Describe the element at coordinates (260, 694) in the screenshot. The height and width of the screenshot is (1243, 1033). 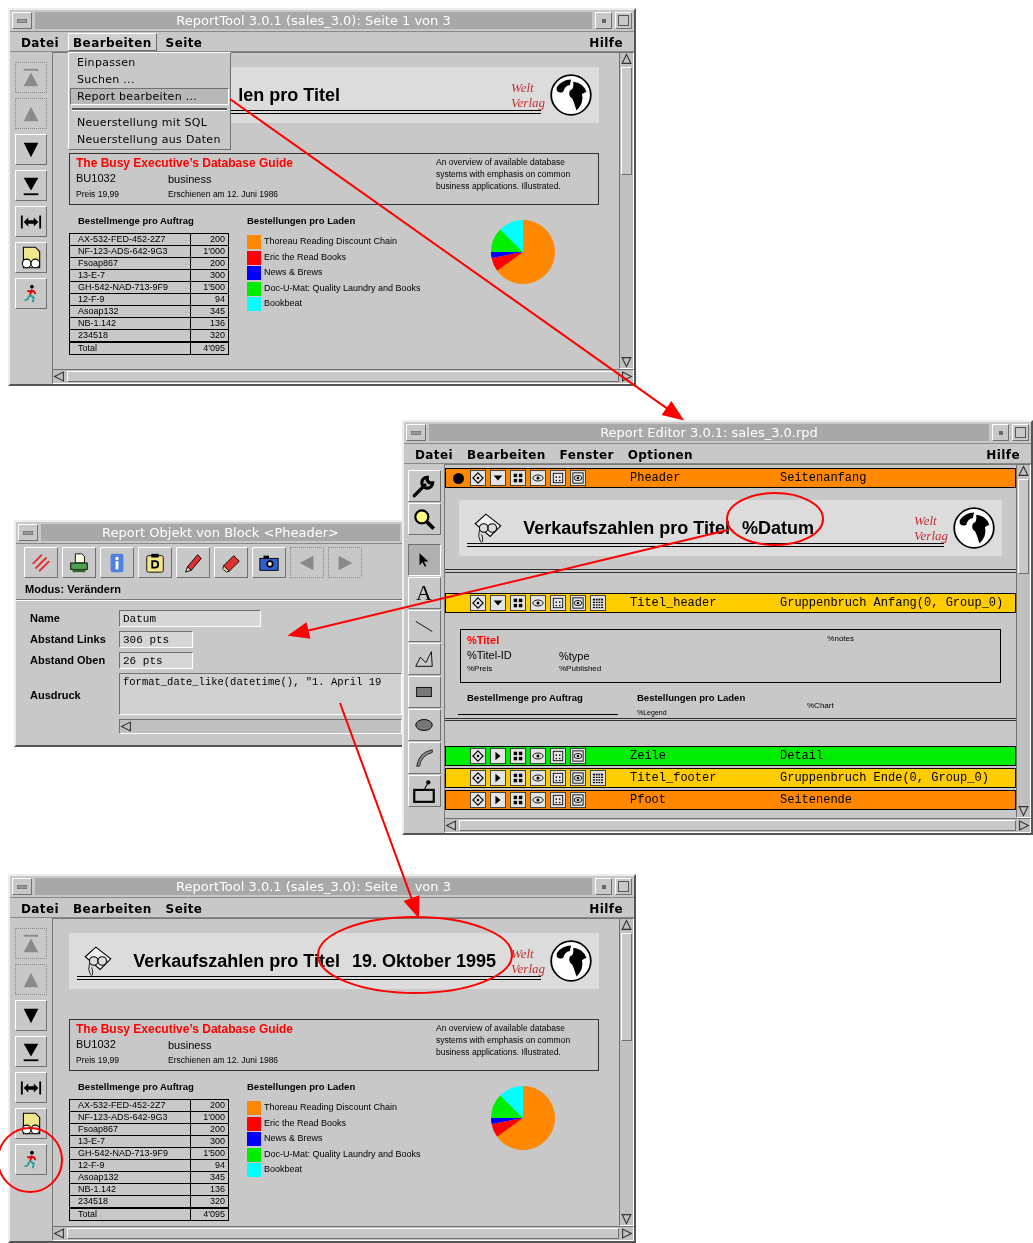
I see `text-area: format_date_like(datetime(), "1. April 19` at that location.